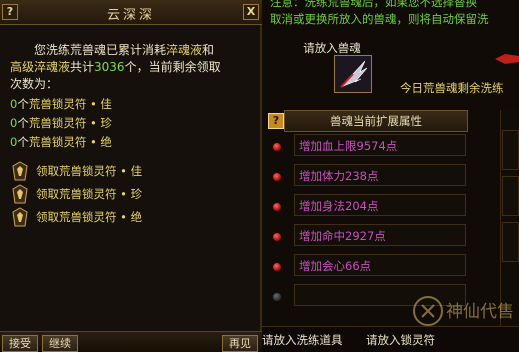  What do you see at coordinates (373, 4) in the screenshot?
I see `notice-line1: 注意：洗练荒兽魂后，如果您不选择替换` at bounding box center [373, 4].